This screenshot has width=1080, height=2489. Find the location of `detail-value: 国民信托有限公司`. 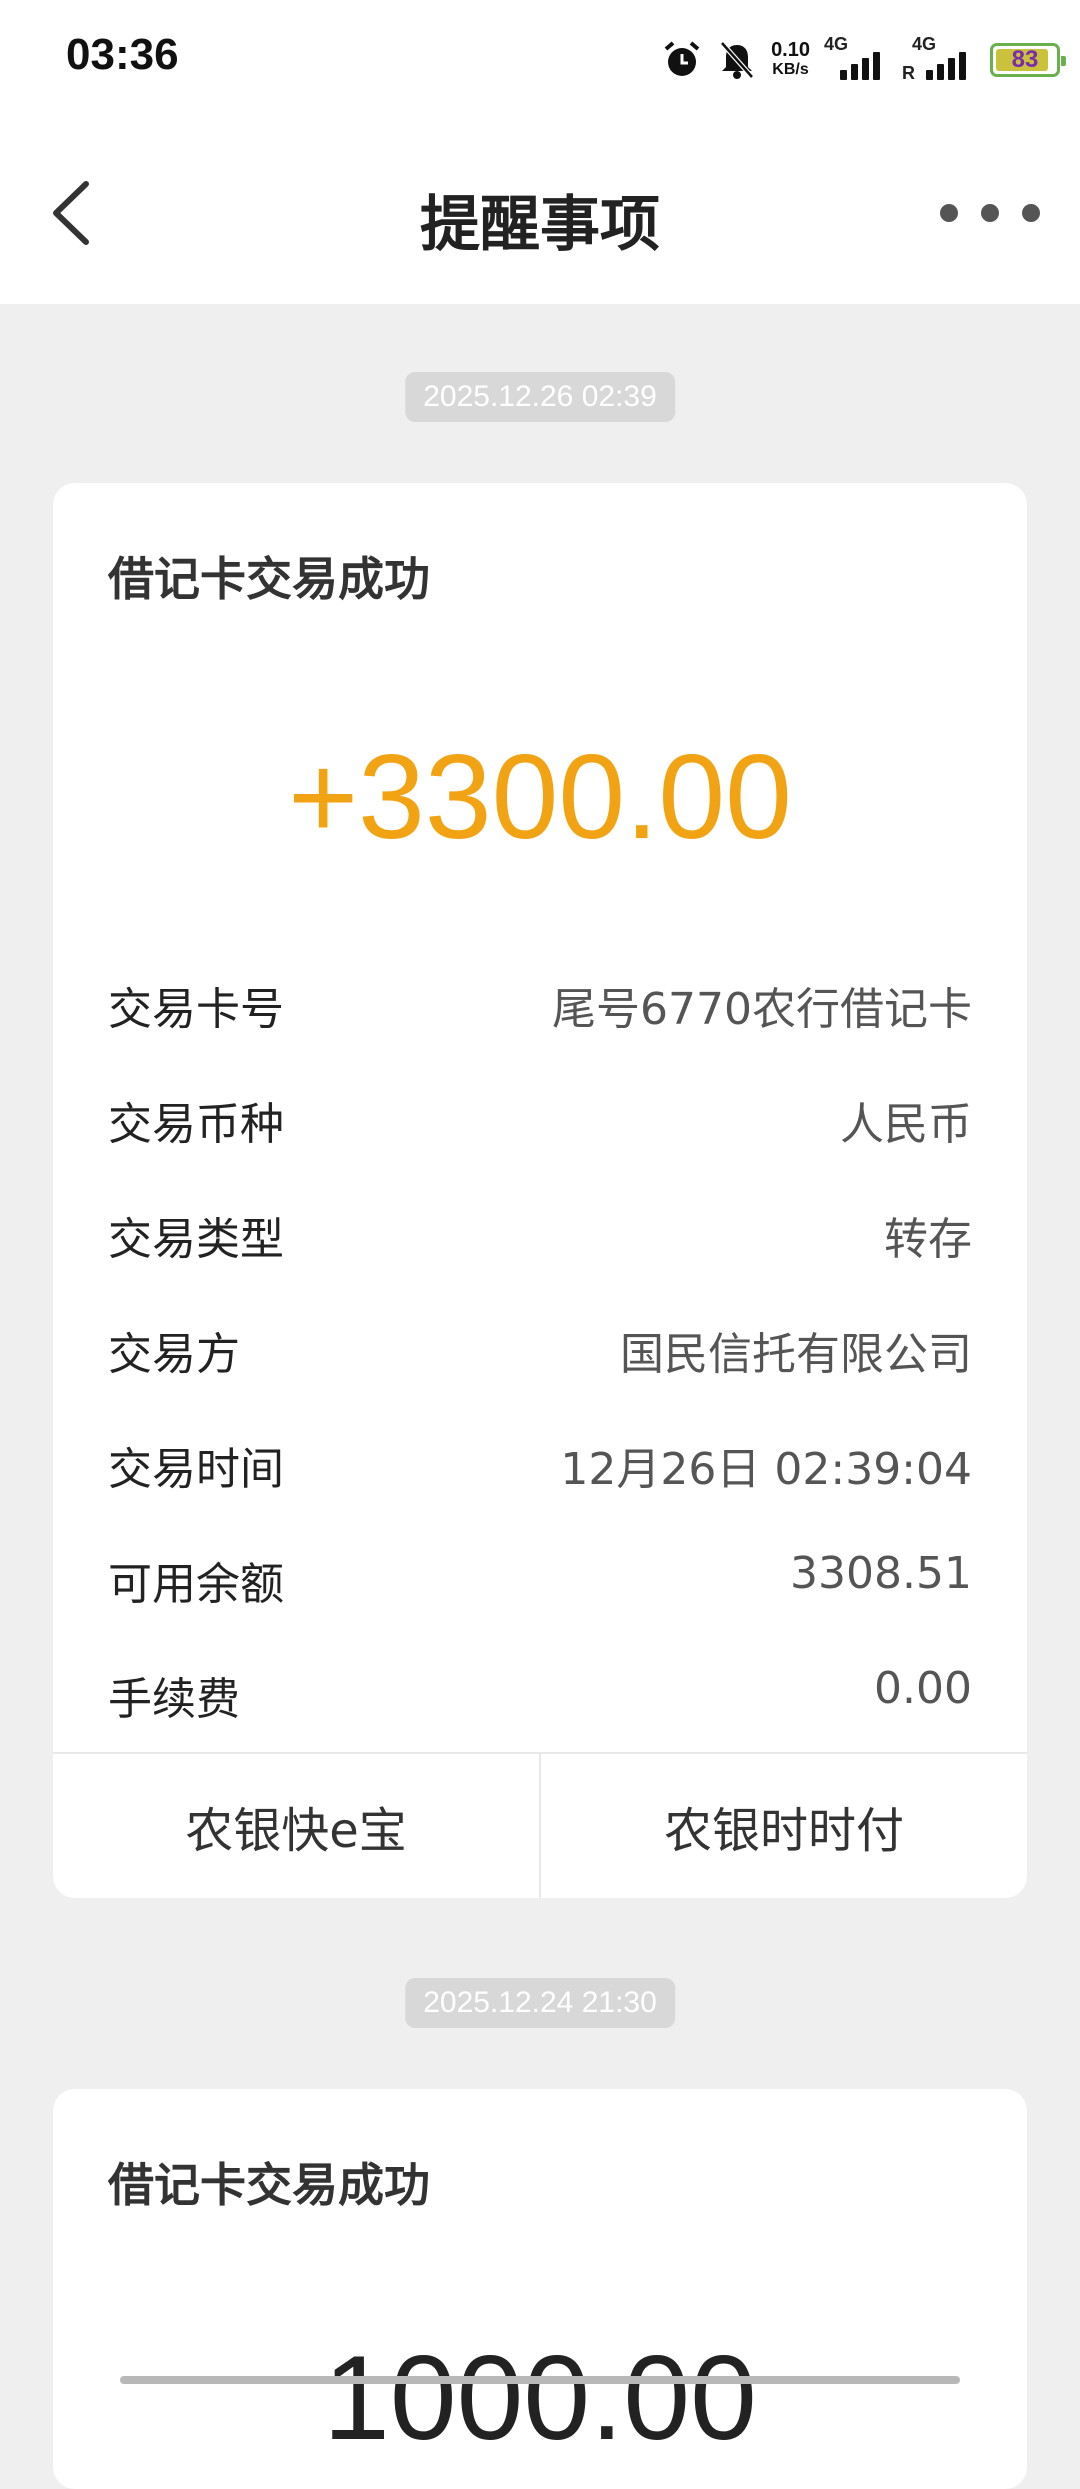

detail-value: 国民信托有限公司 is located at coordinates (796, 1354).